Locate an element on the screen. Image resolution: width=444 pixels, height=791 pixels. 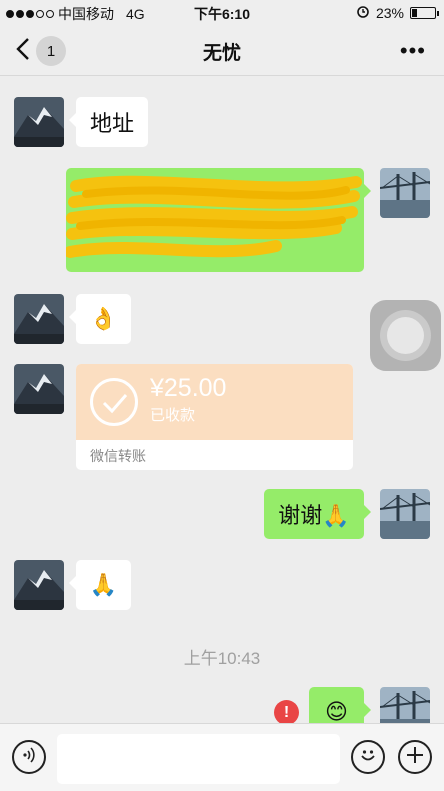
status-right: 23% is located at coordinates (397, 12).